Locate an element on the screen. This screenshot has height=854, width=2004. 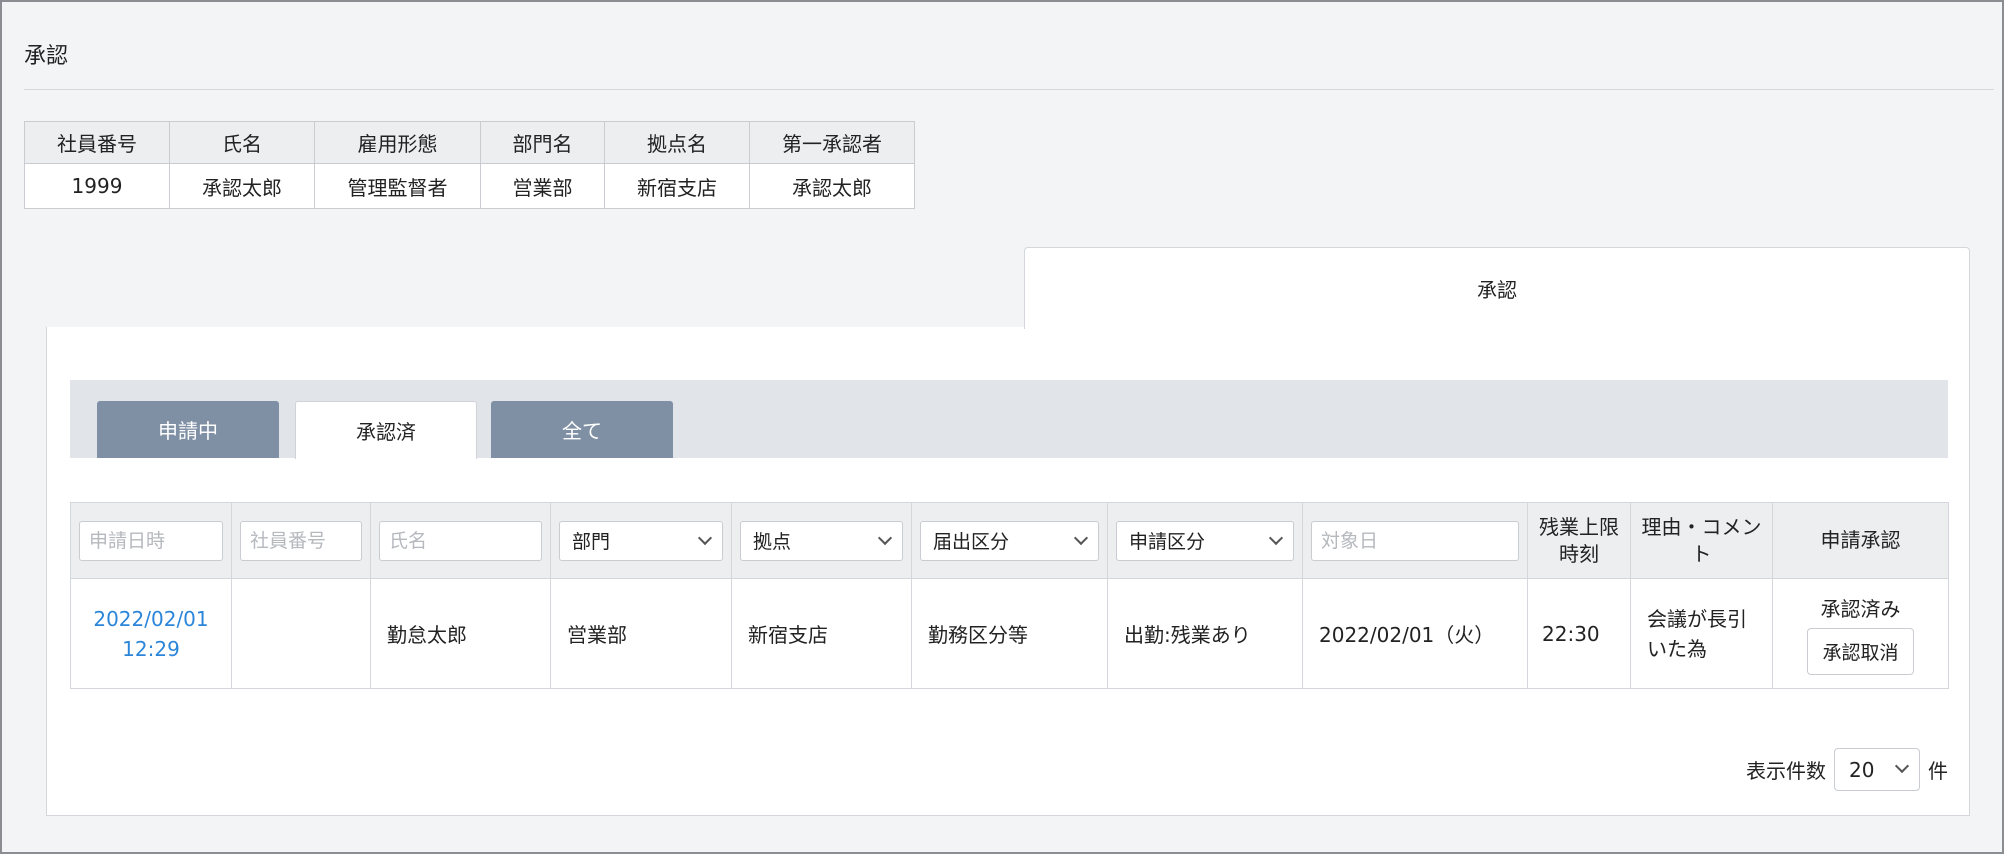
filter-cell-date is located at coordinates (151, 540).